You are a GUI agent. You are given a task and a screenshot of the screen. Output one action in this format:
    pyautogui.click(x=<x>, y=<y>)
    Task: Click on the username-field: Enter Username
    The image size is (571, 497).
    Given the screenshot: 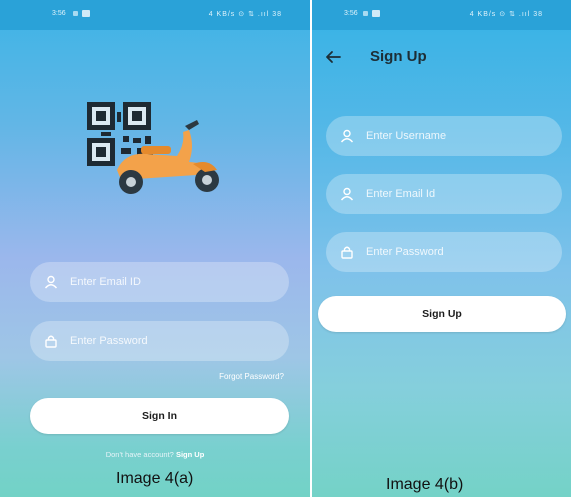 What is the action you would take?
    pyautogui.click(x=444, y=136)
    